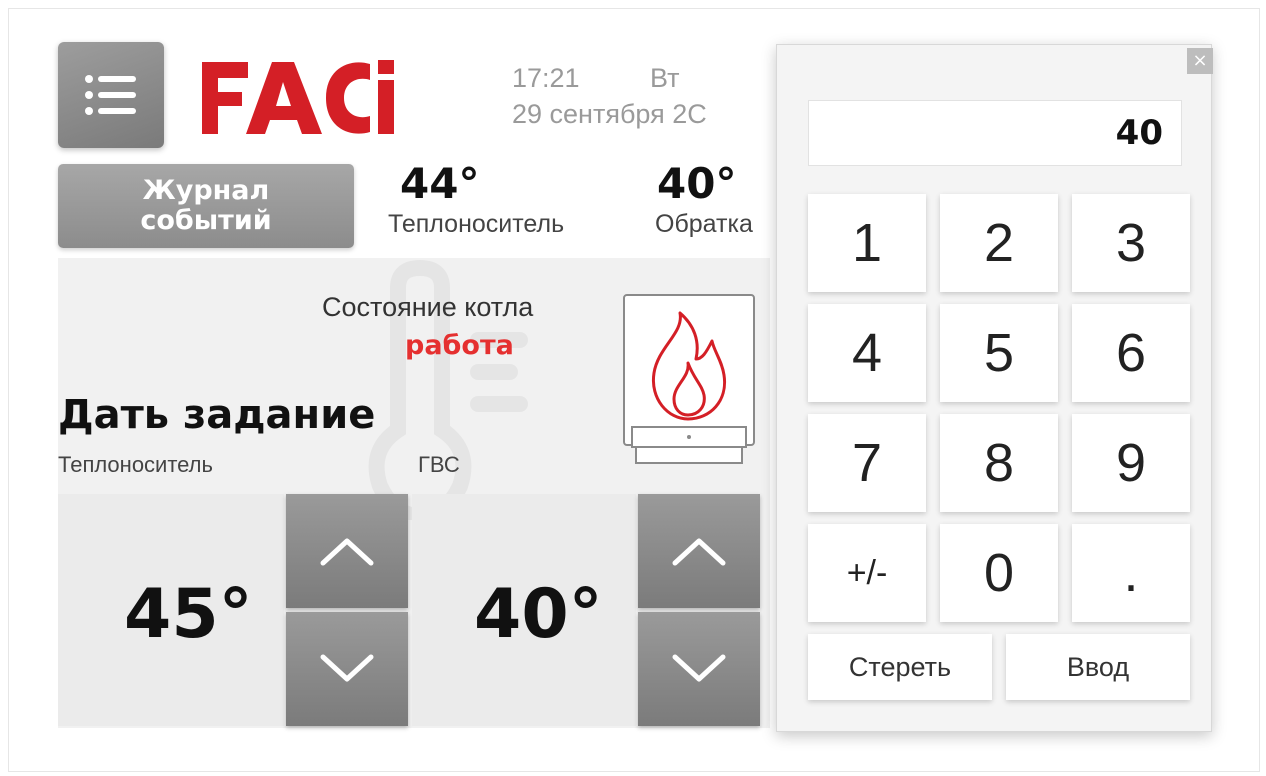  Describe the element at coordinates (217, 415) in the screenshot. I see `task-title: Дать задание` at that location.